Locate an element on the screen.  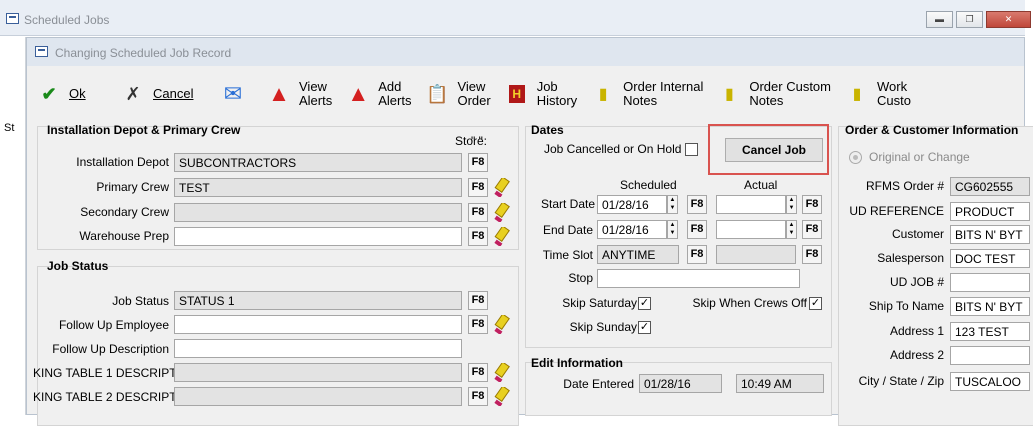
city-field: TUSCALOO is located at coordinates (990, 381).